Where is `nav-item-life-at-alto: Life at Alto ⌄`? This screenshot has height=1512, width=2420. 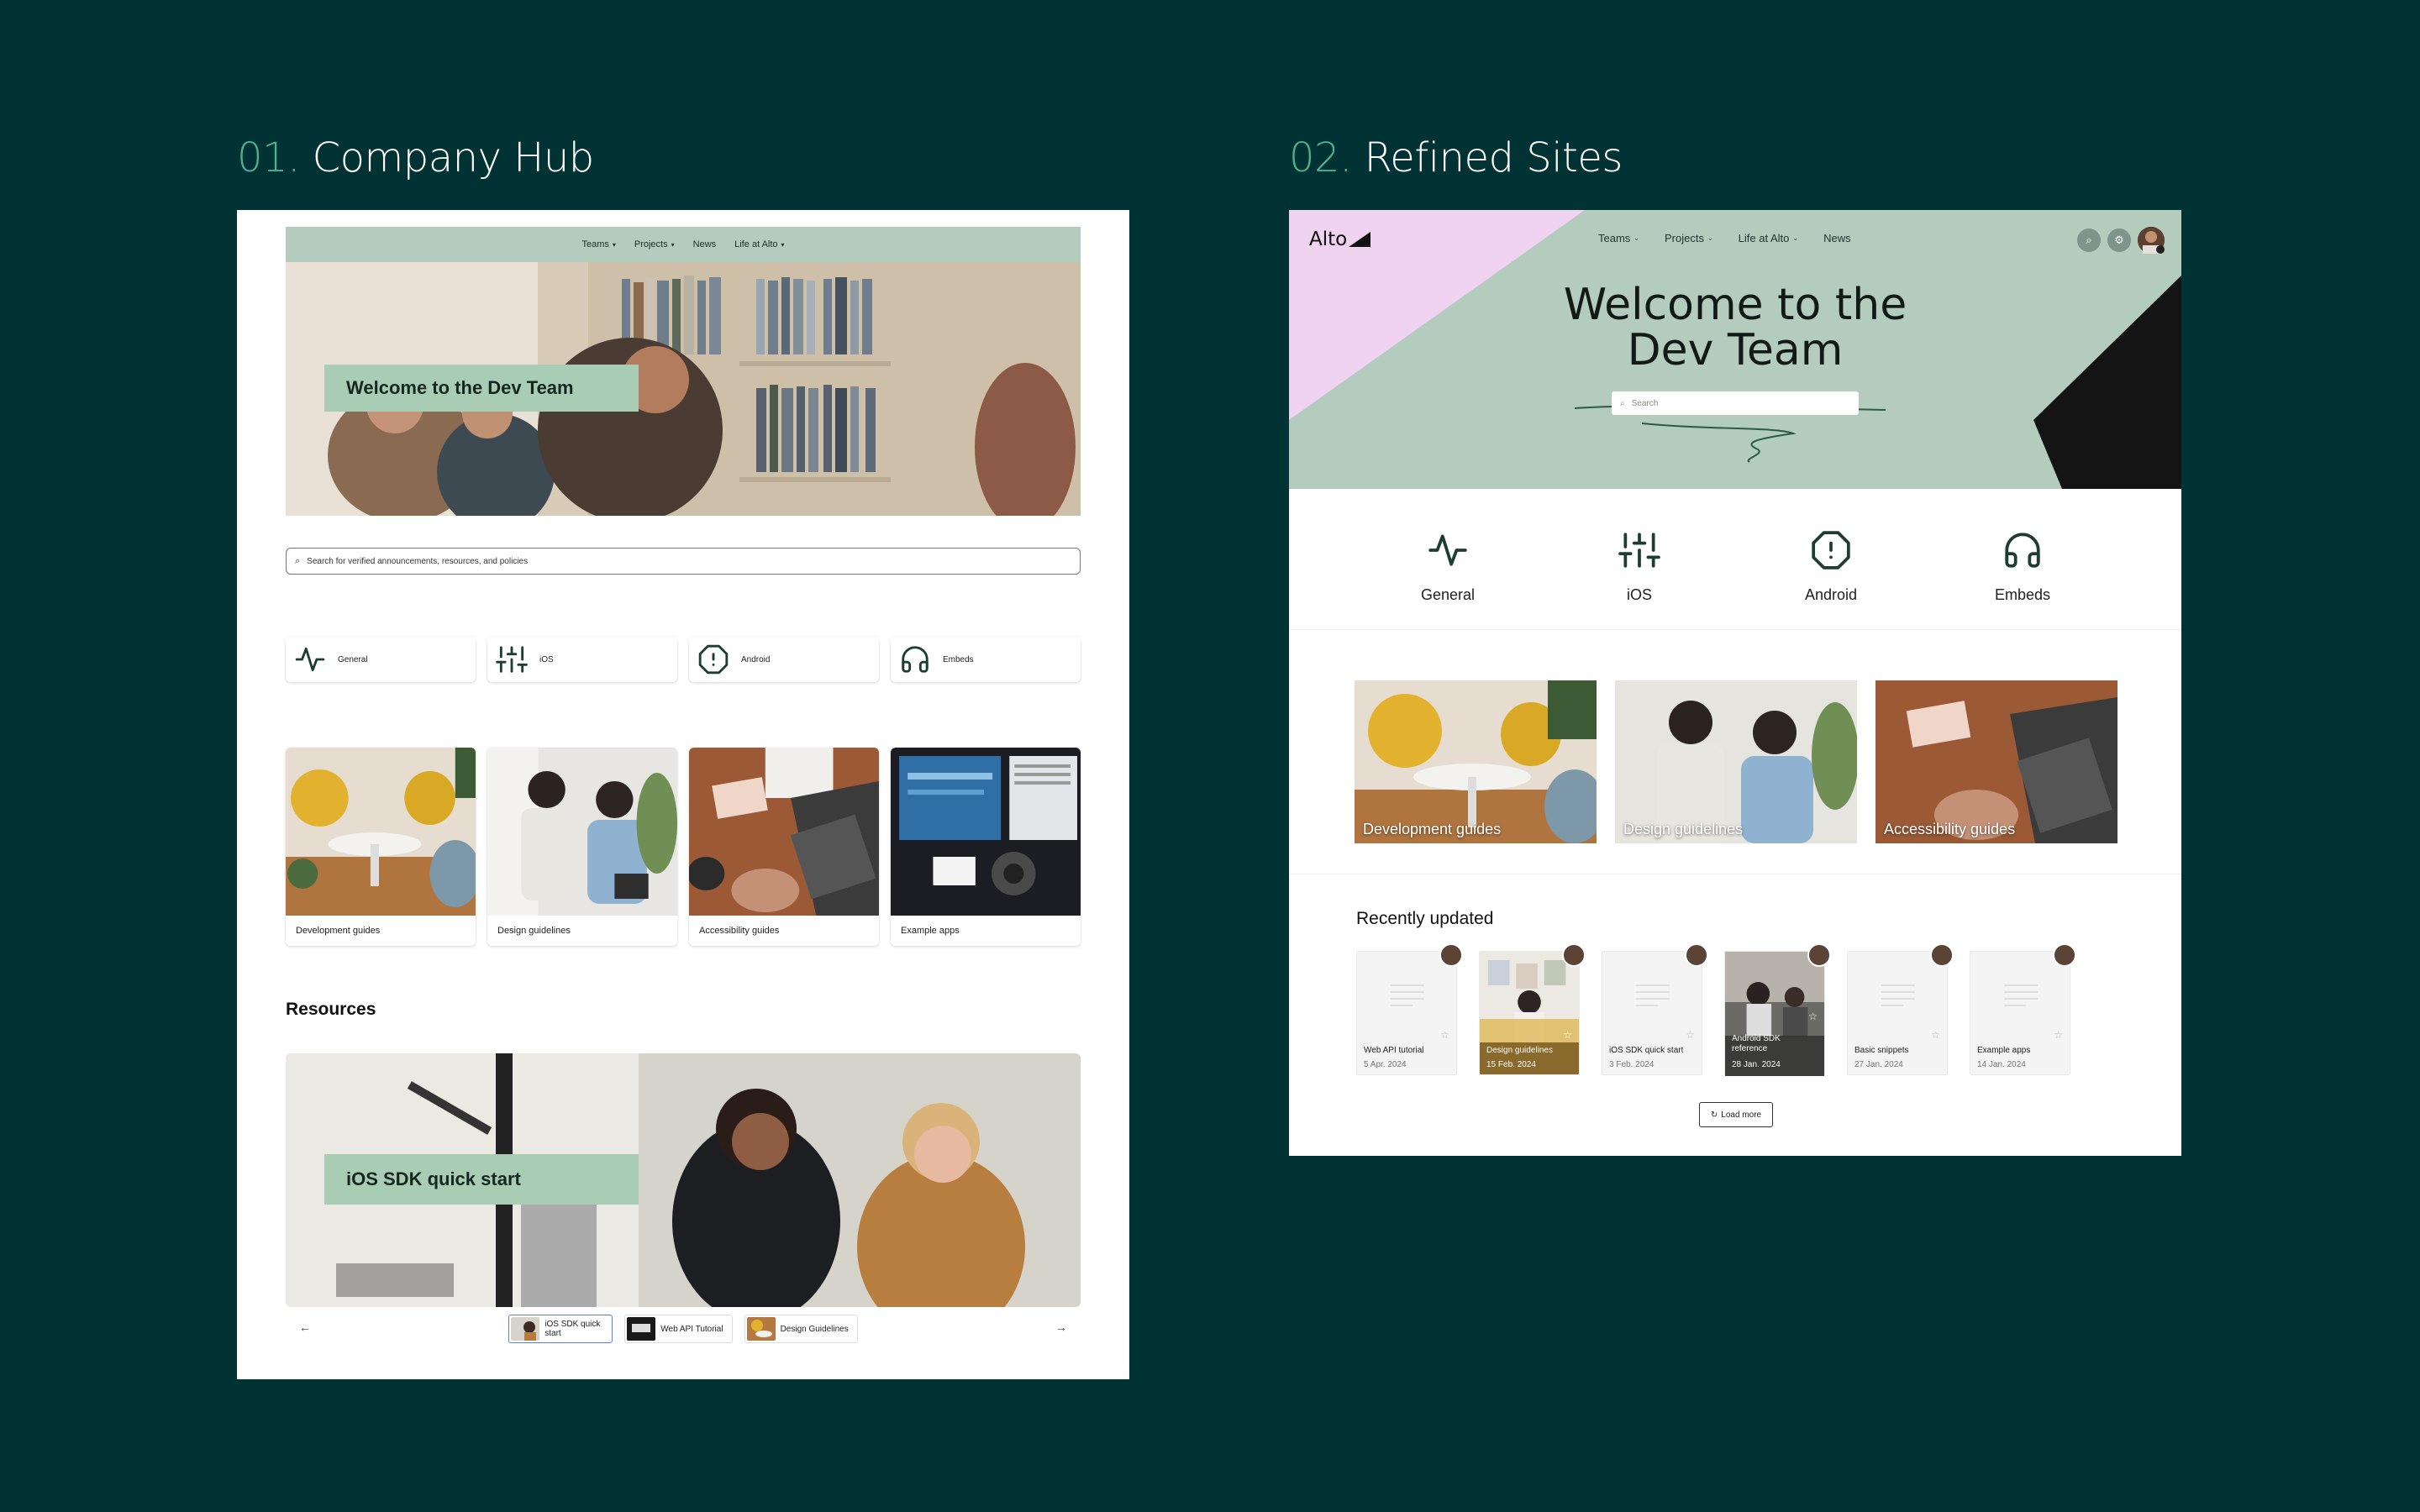
nav-item-life-at-alto: Life at Alto ⌄ is located at coordinates (1768, 238).